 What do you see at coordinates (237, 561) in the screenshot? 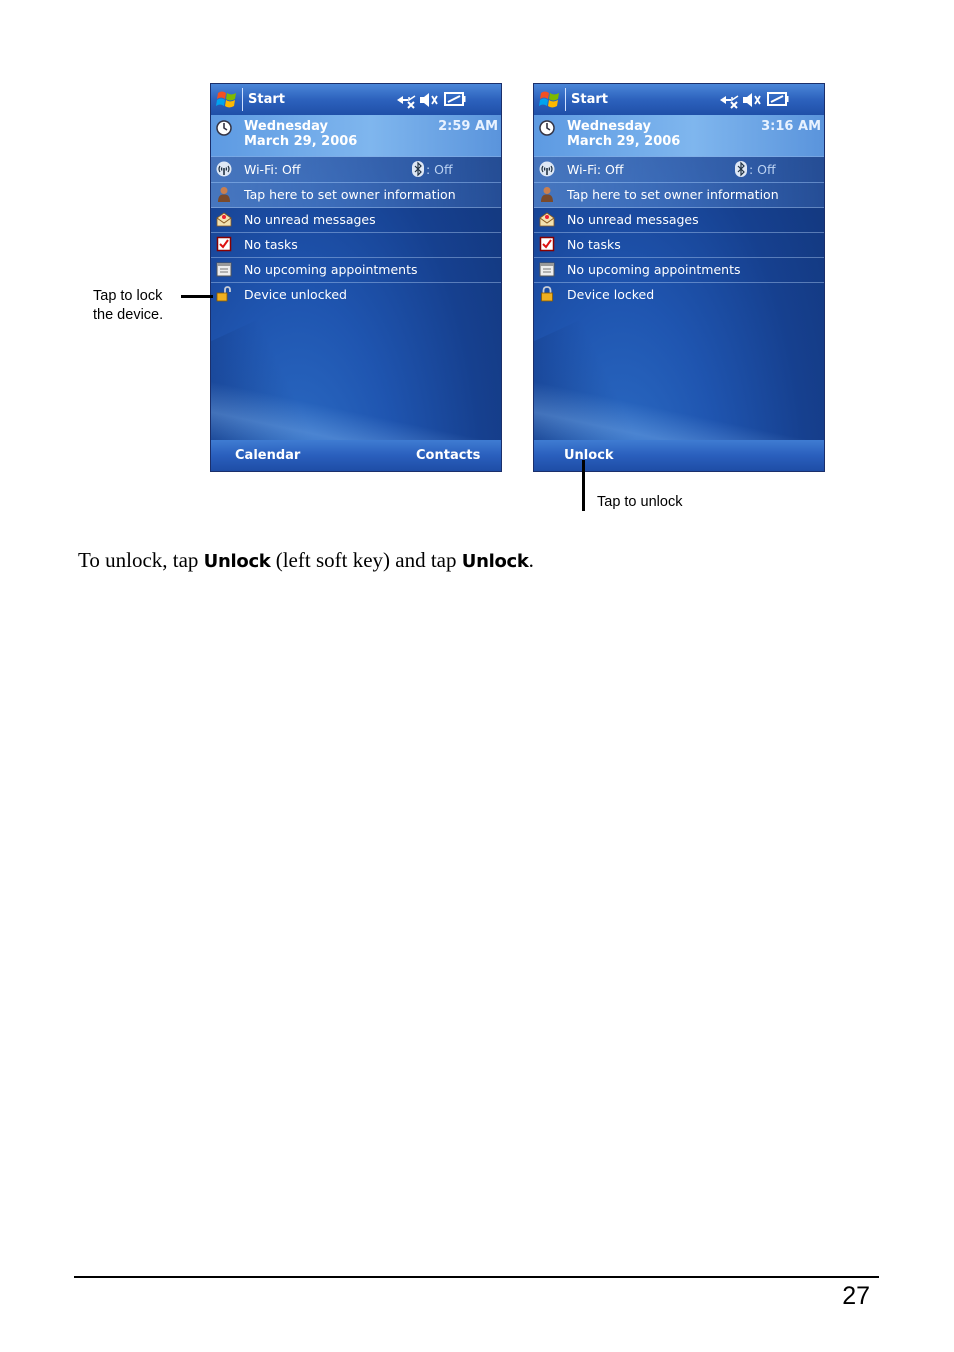
I see `instruction-key1: Unlock` at bounding box center [237, 561].